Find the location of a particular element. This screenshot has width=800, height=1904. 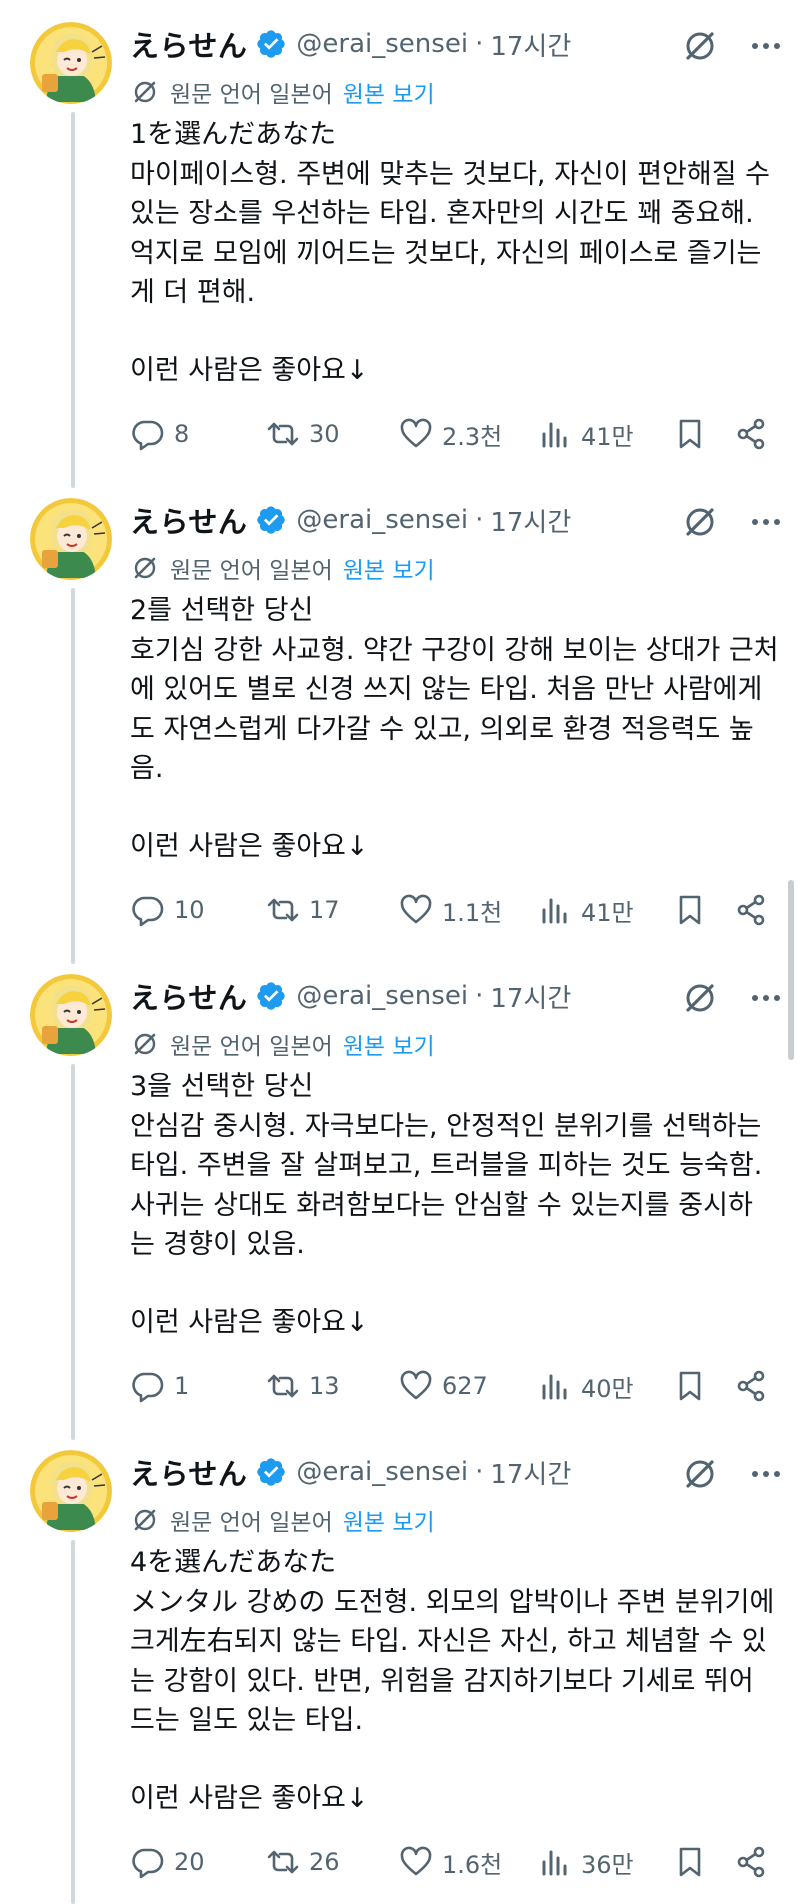

reply-button: 8 is located at coordinates (159, 434).